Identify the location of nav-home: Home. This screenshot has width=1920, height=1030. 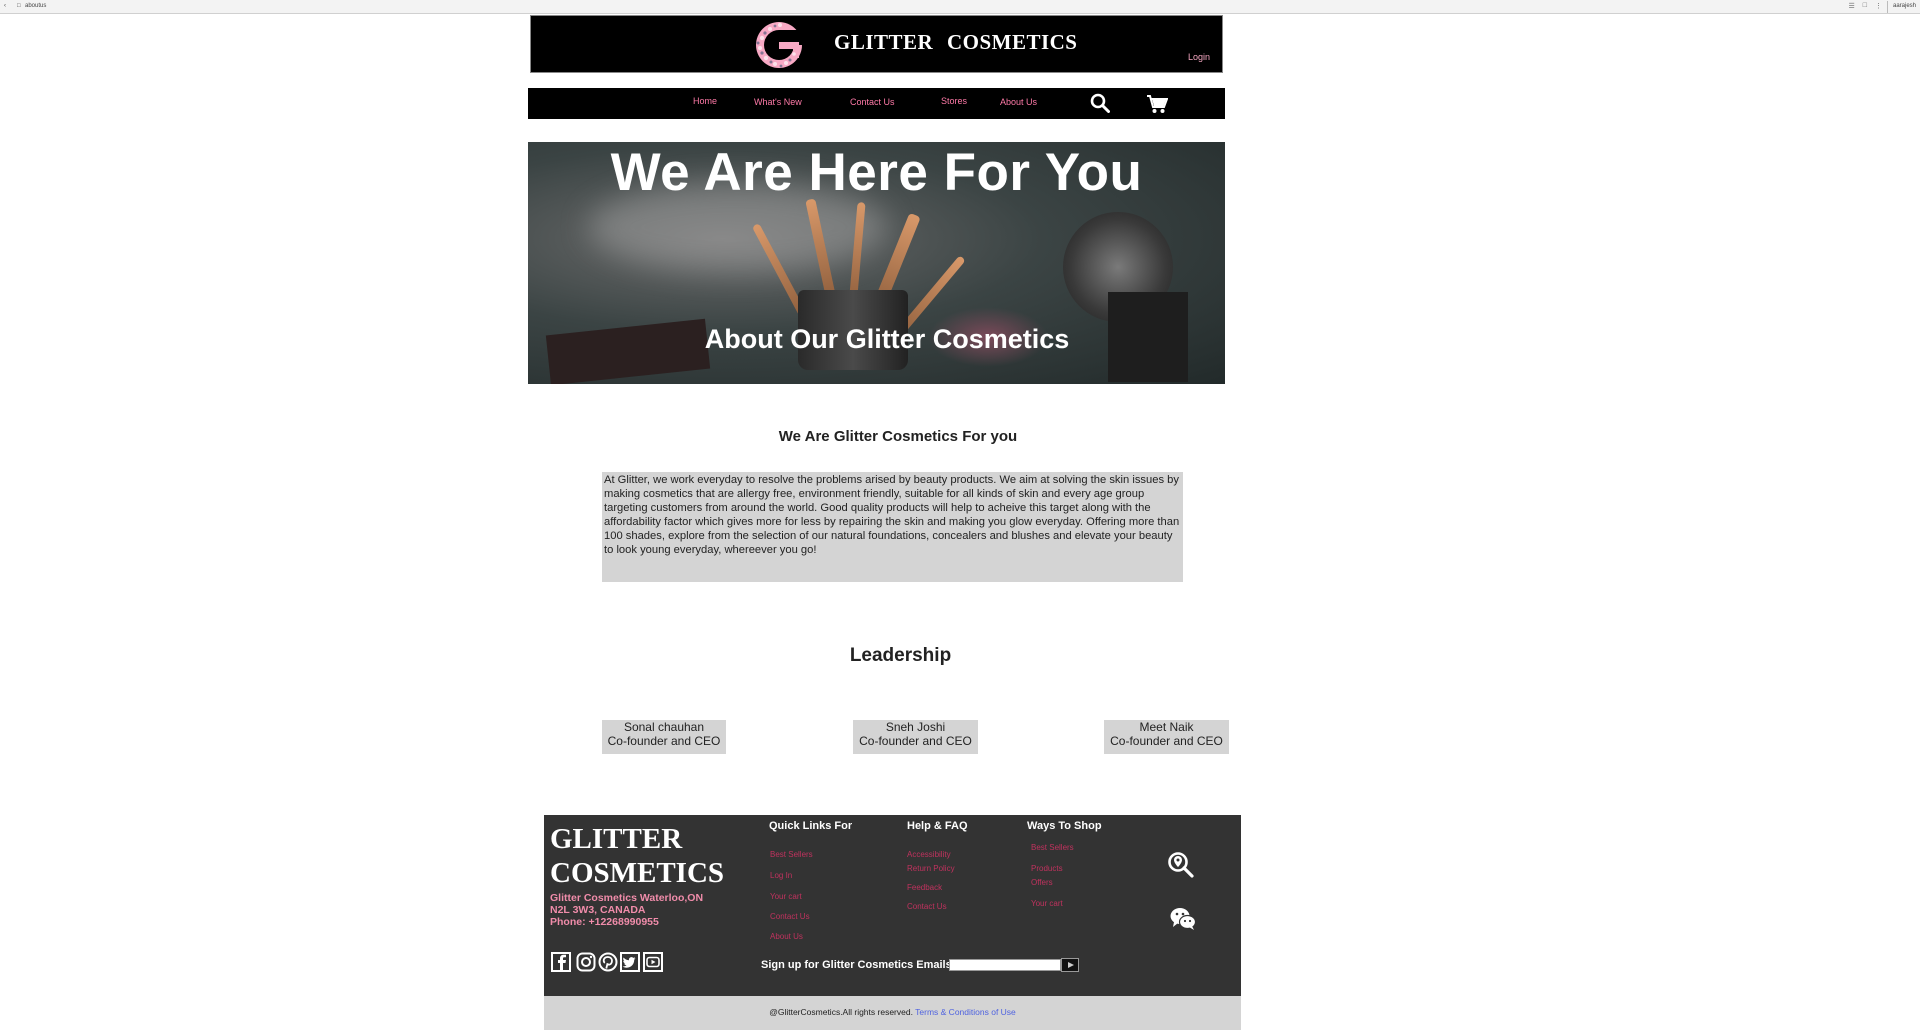
(705, 101).